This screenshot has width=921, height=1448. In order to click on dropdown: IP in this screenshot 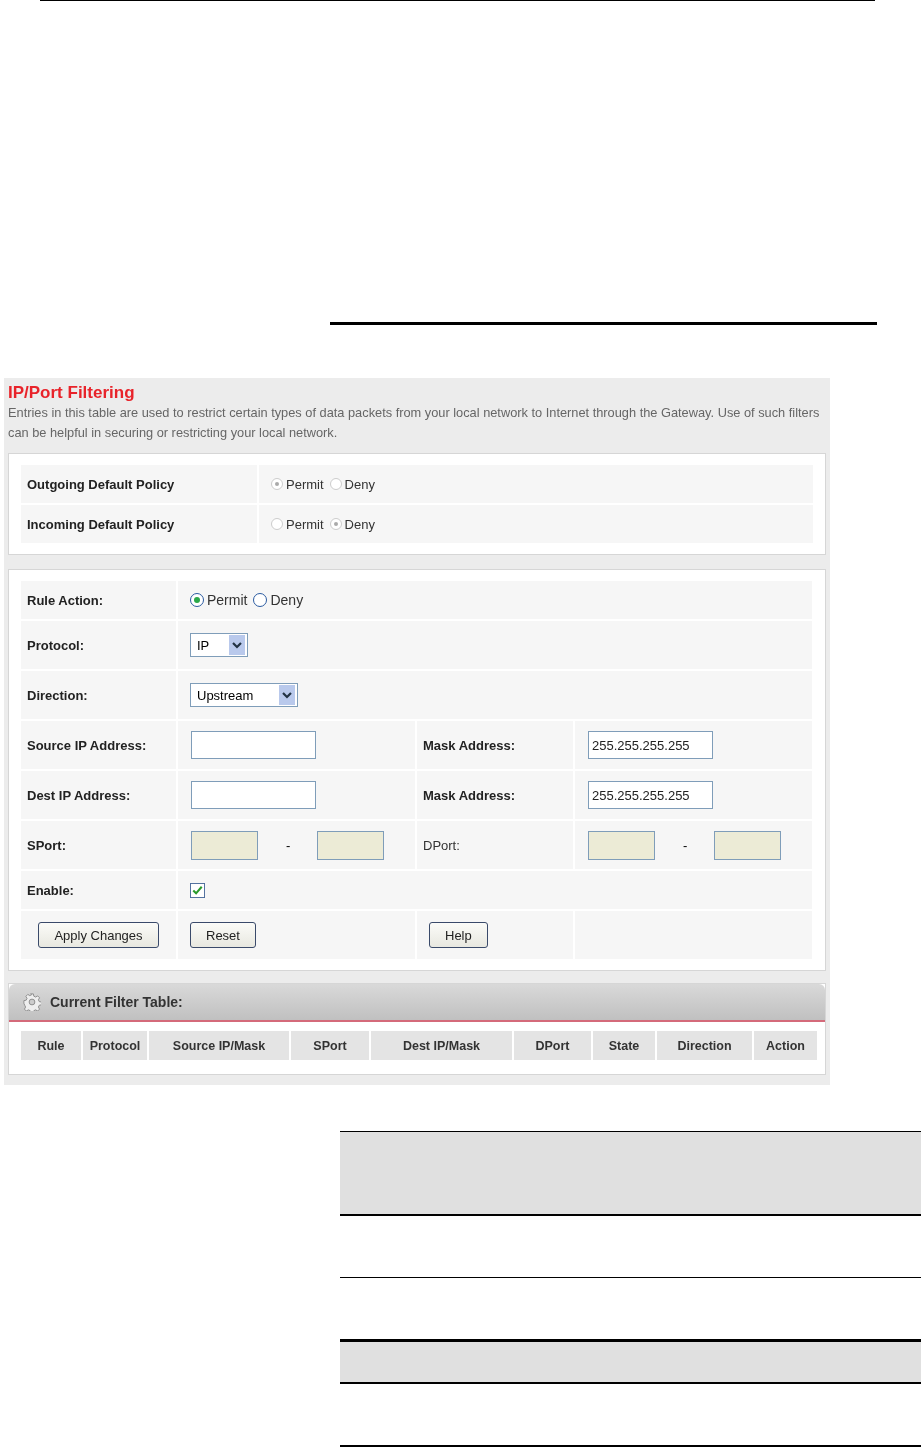, I will do `click(219, 645)`.